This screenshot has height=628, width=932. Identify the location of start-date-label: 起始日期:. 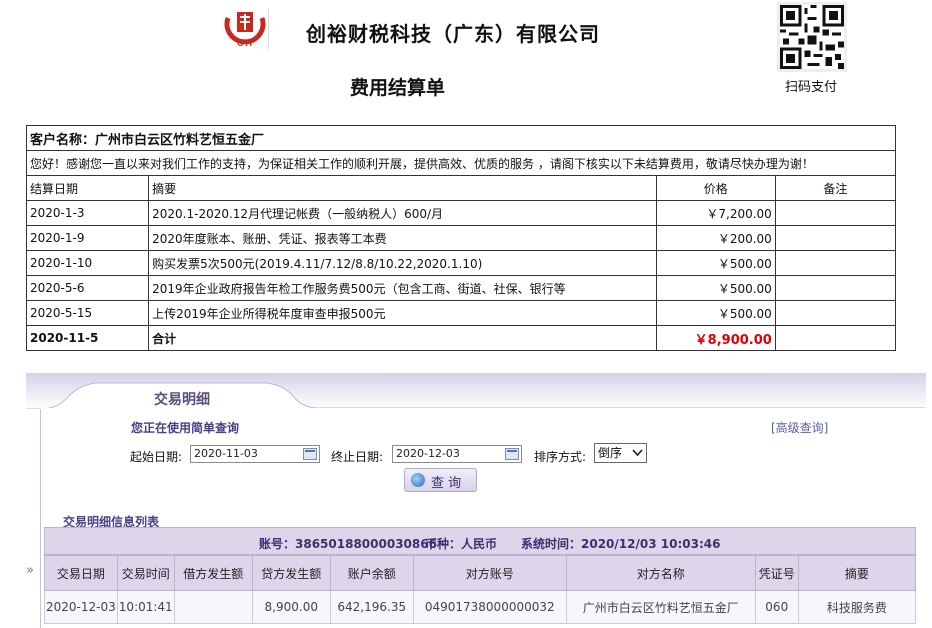
(156, 457).